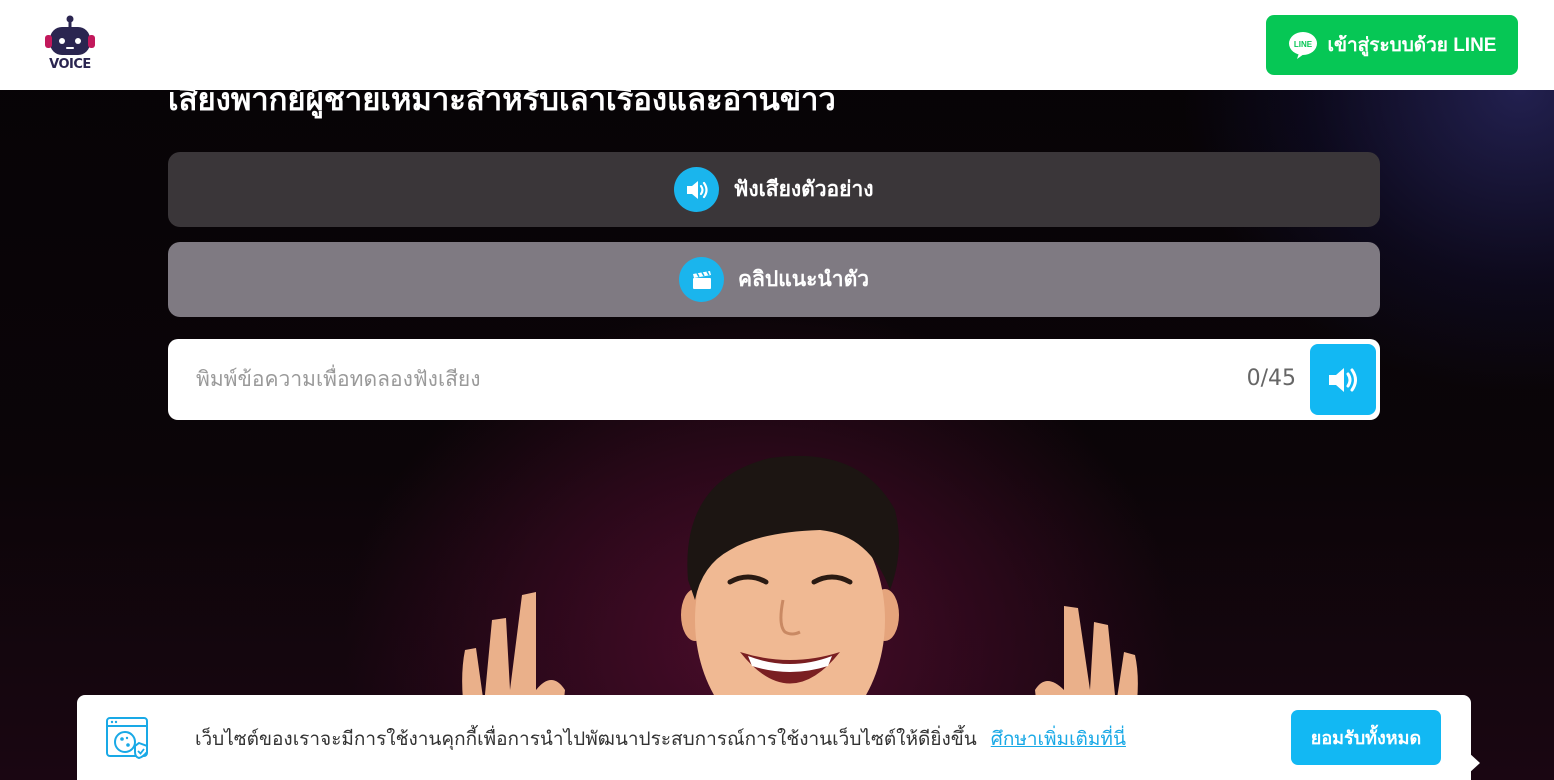 The image size is (1554, 780). I want to click on cookie-browser-icon, so click(127, 738).